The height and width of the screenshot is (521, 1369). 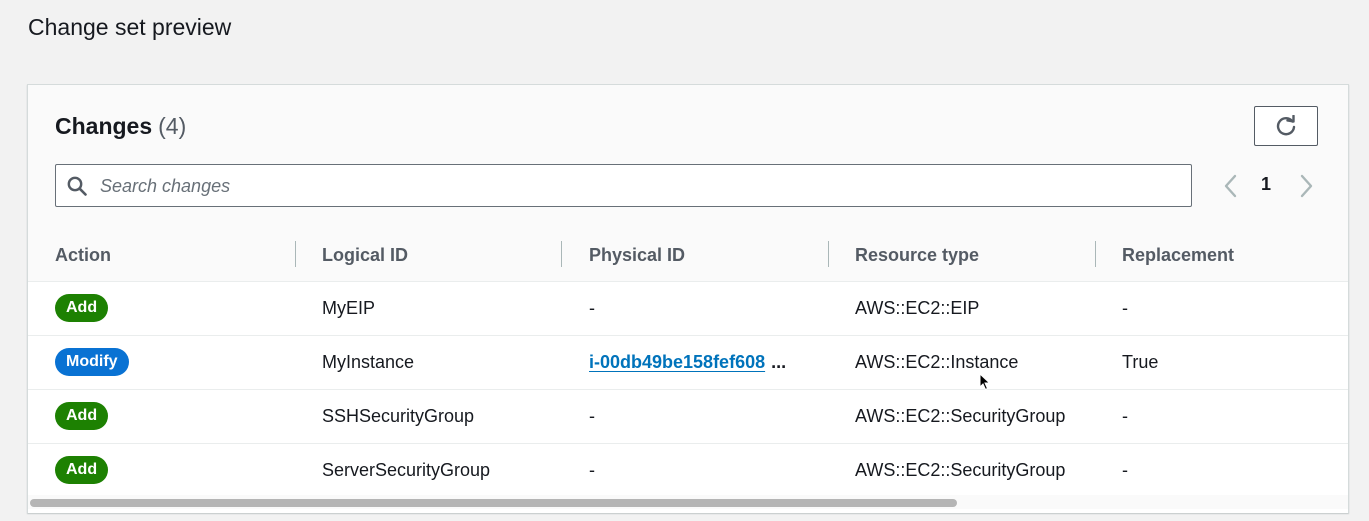 What do you see at coordinates (1231, 186) in the screenshot?
I see `chevron-left-icon` at bounding box center [1231, 186].